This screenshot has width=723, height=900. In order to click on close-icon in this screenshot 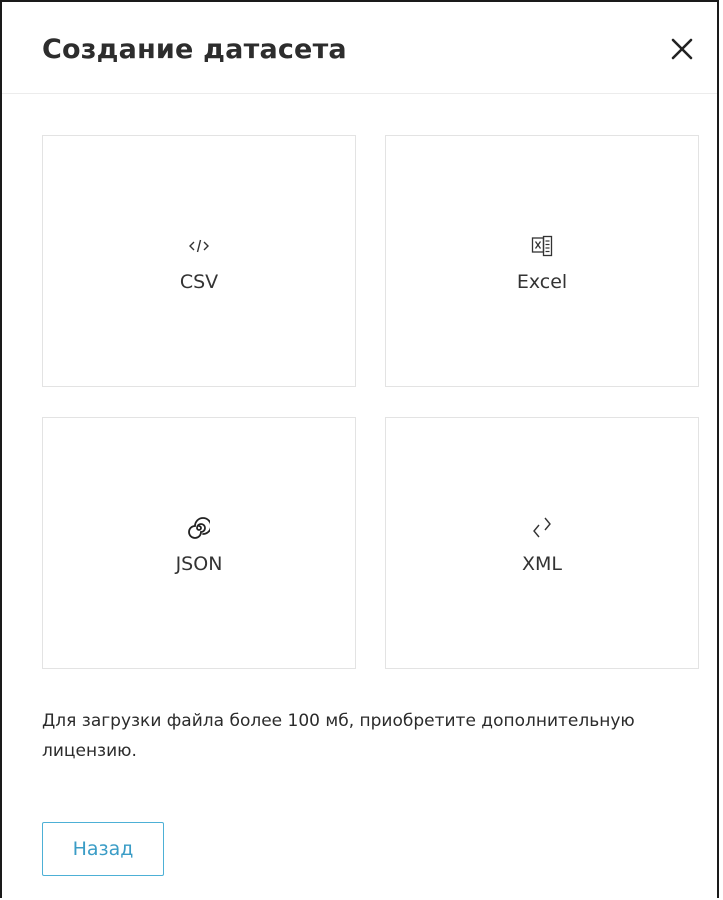, I will do `click(682, 49)`.